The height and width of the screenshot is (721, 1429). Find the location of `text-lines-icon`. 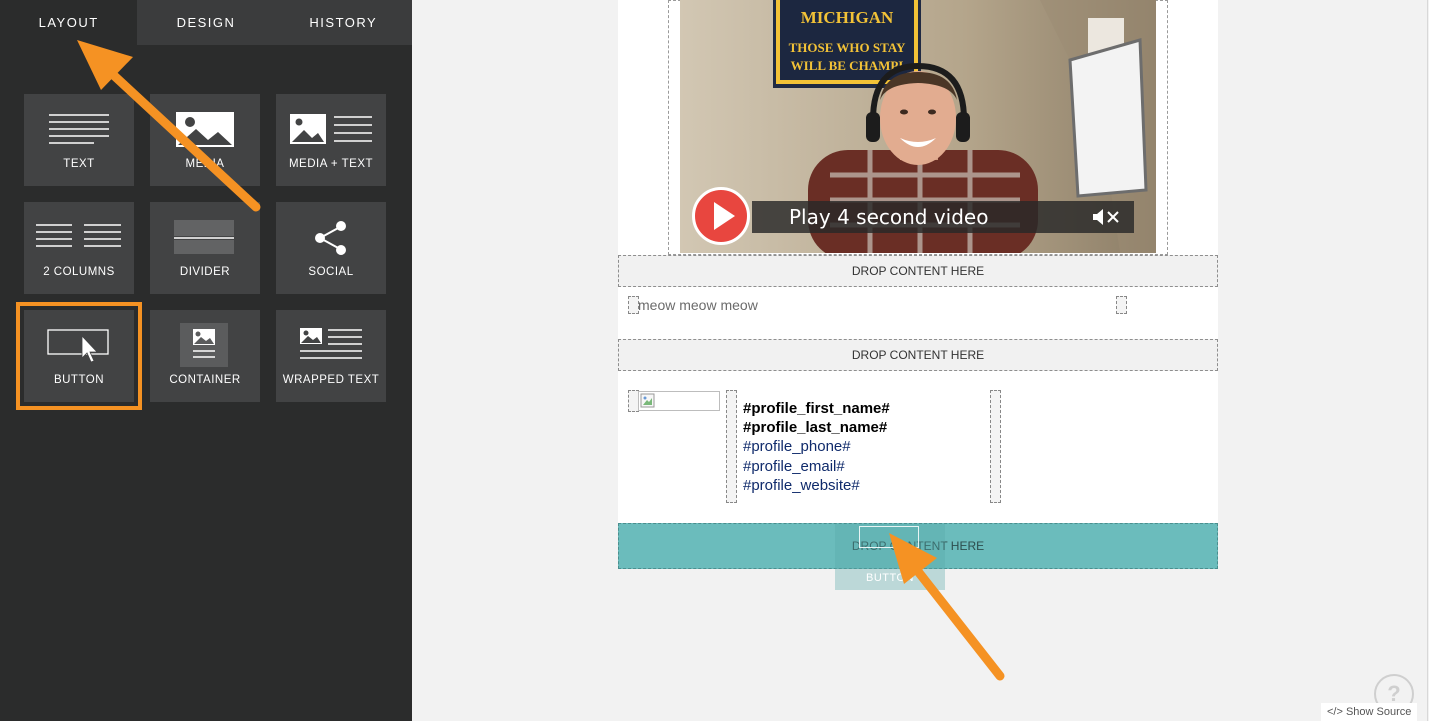

text-lines-icon is located at coordinates (79, 129).